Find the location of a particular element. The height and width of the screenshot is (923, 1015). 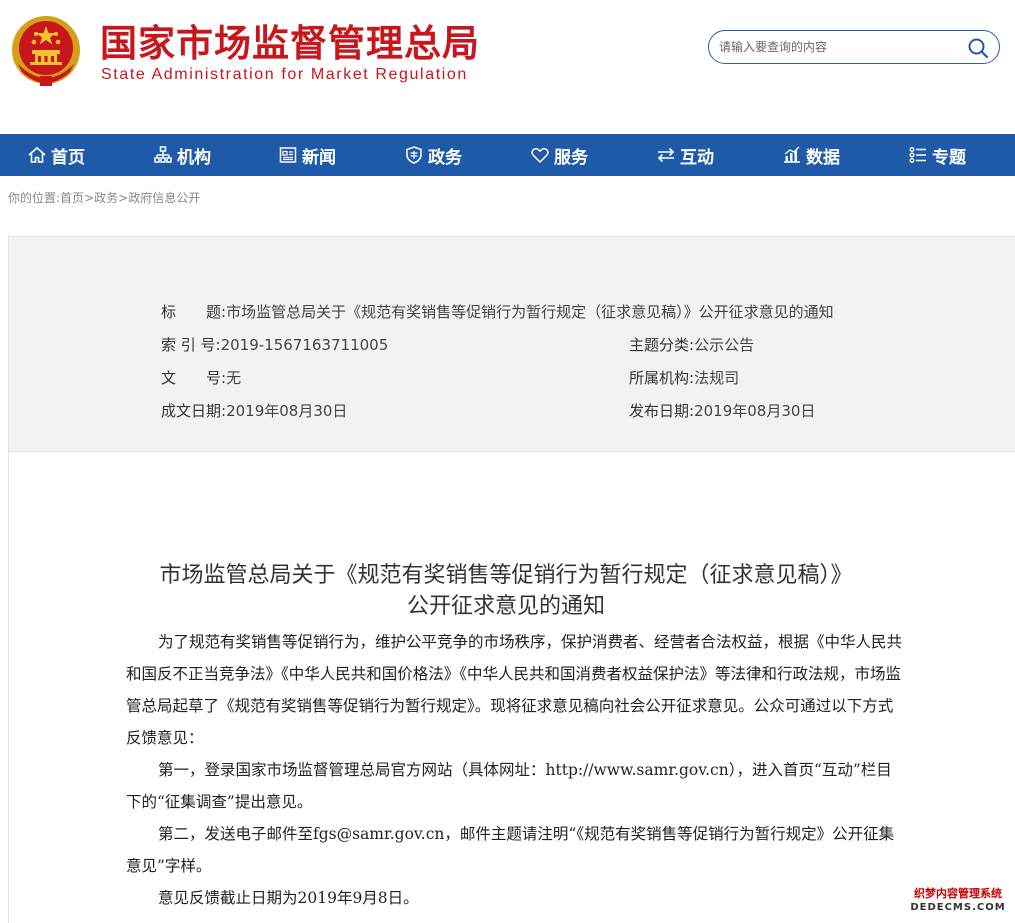

breadcrumb-prefix: 你的位置: is located at coordinates (34, 198).